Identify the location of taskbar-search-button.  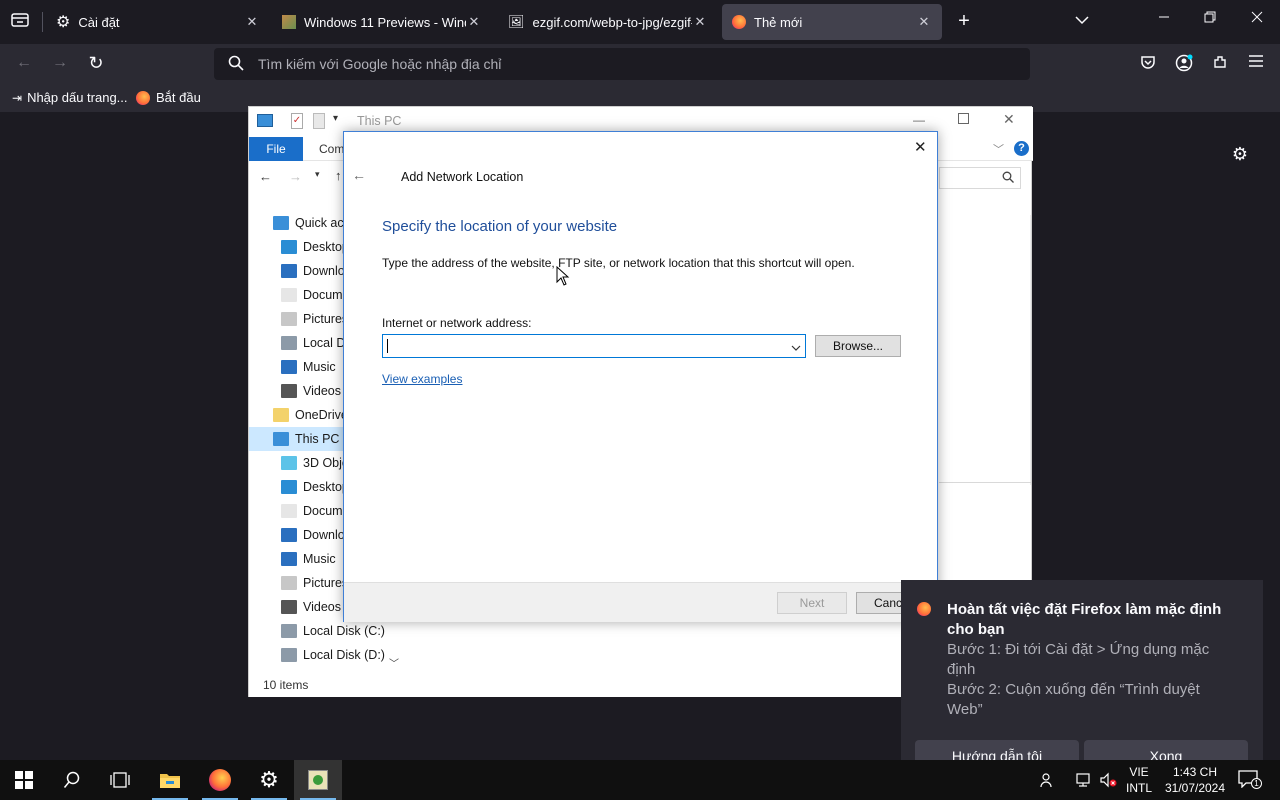
(72, 780).